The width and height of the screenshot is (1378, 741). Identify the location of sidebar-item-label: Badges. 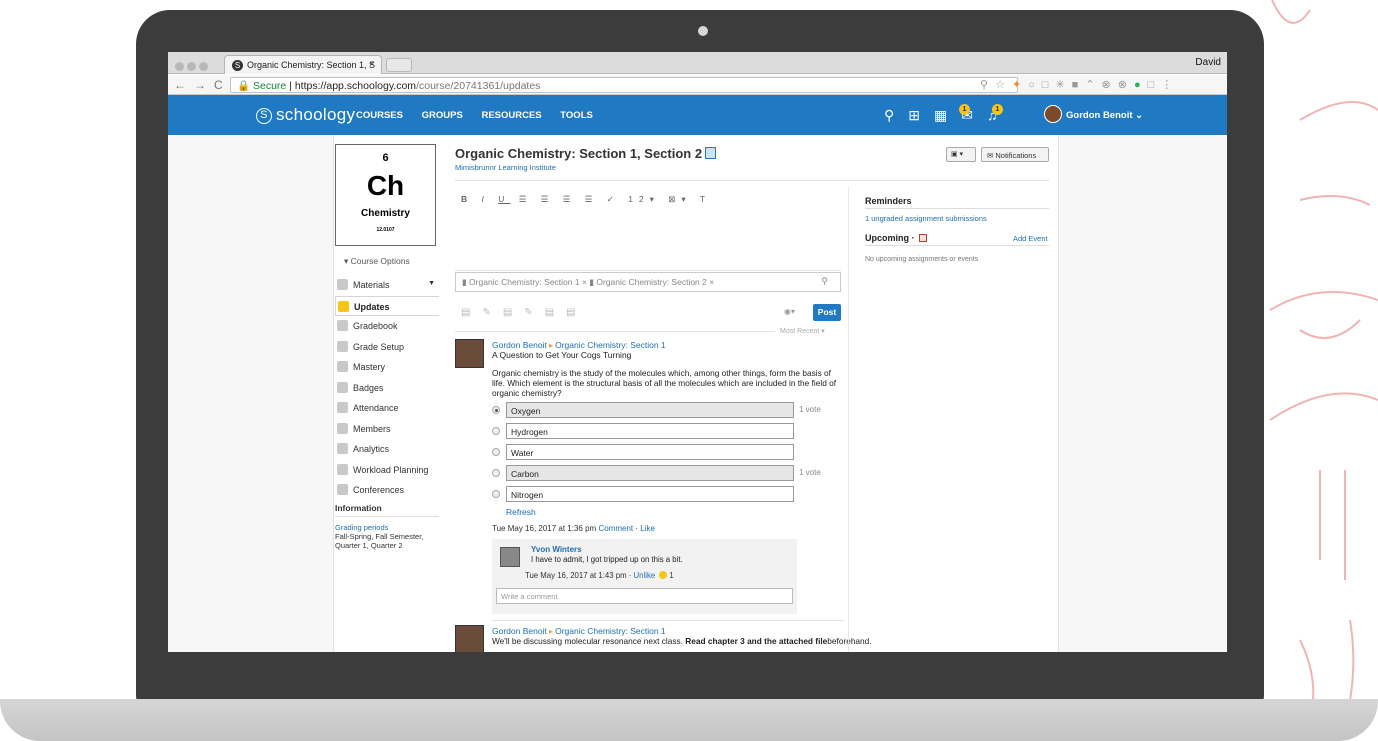
(368, 387).